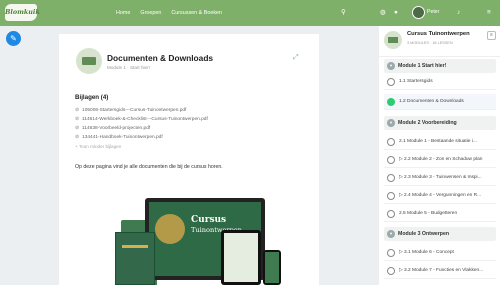 The width and height of the screenshot is (500, 285). What do you see at coordinates (440, 82) in the screenshot?
I see `lesson-item: 1.1 Startersgids` at bounding box center [440, 82].